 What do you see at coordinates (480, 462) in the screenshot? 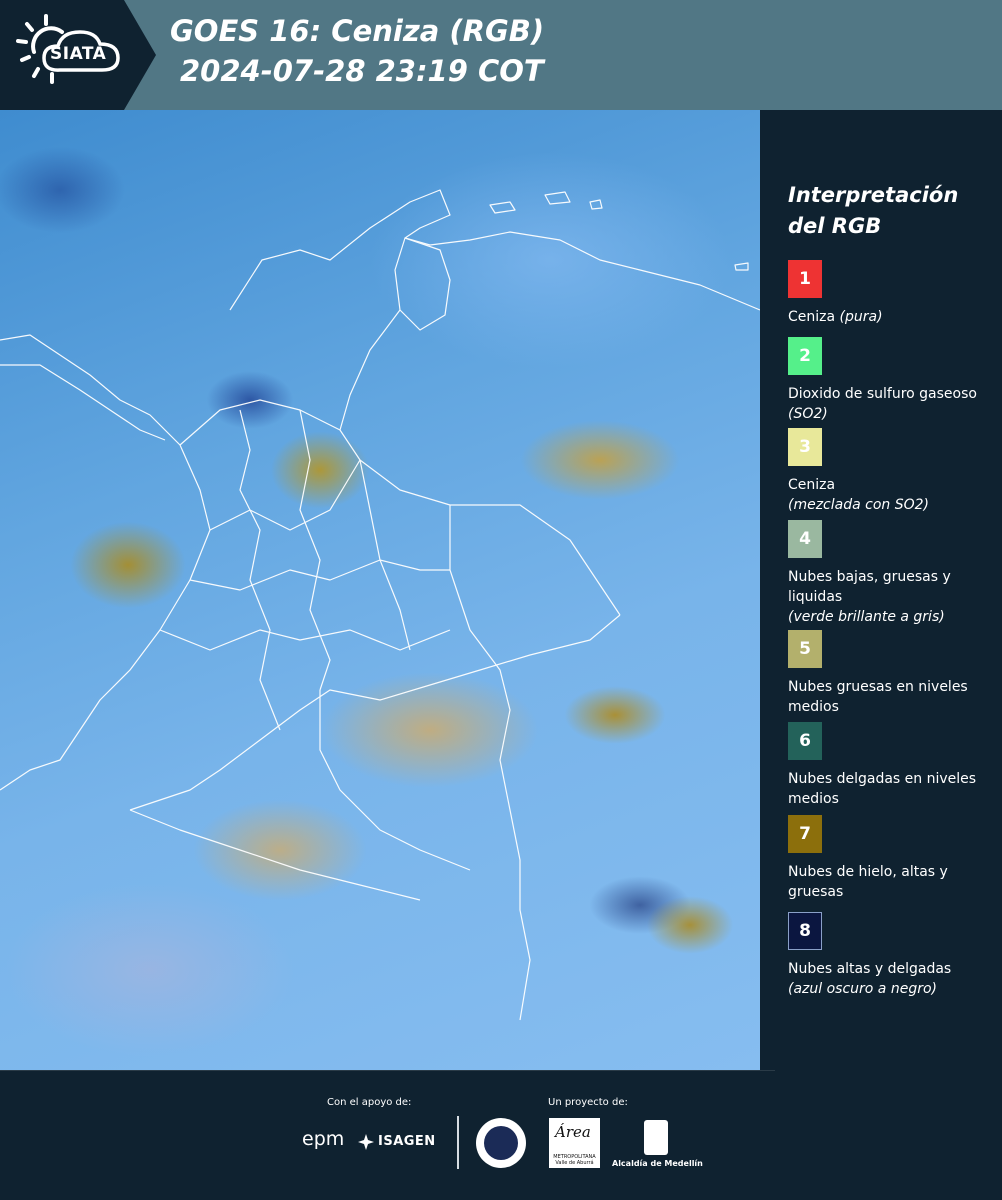
I see `border-col-ven` at bounding box center [480, 462].